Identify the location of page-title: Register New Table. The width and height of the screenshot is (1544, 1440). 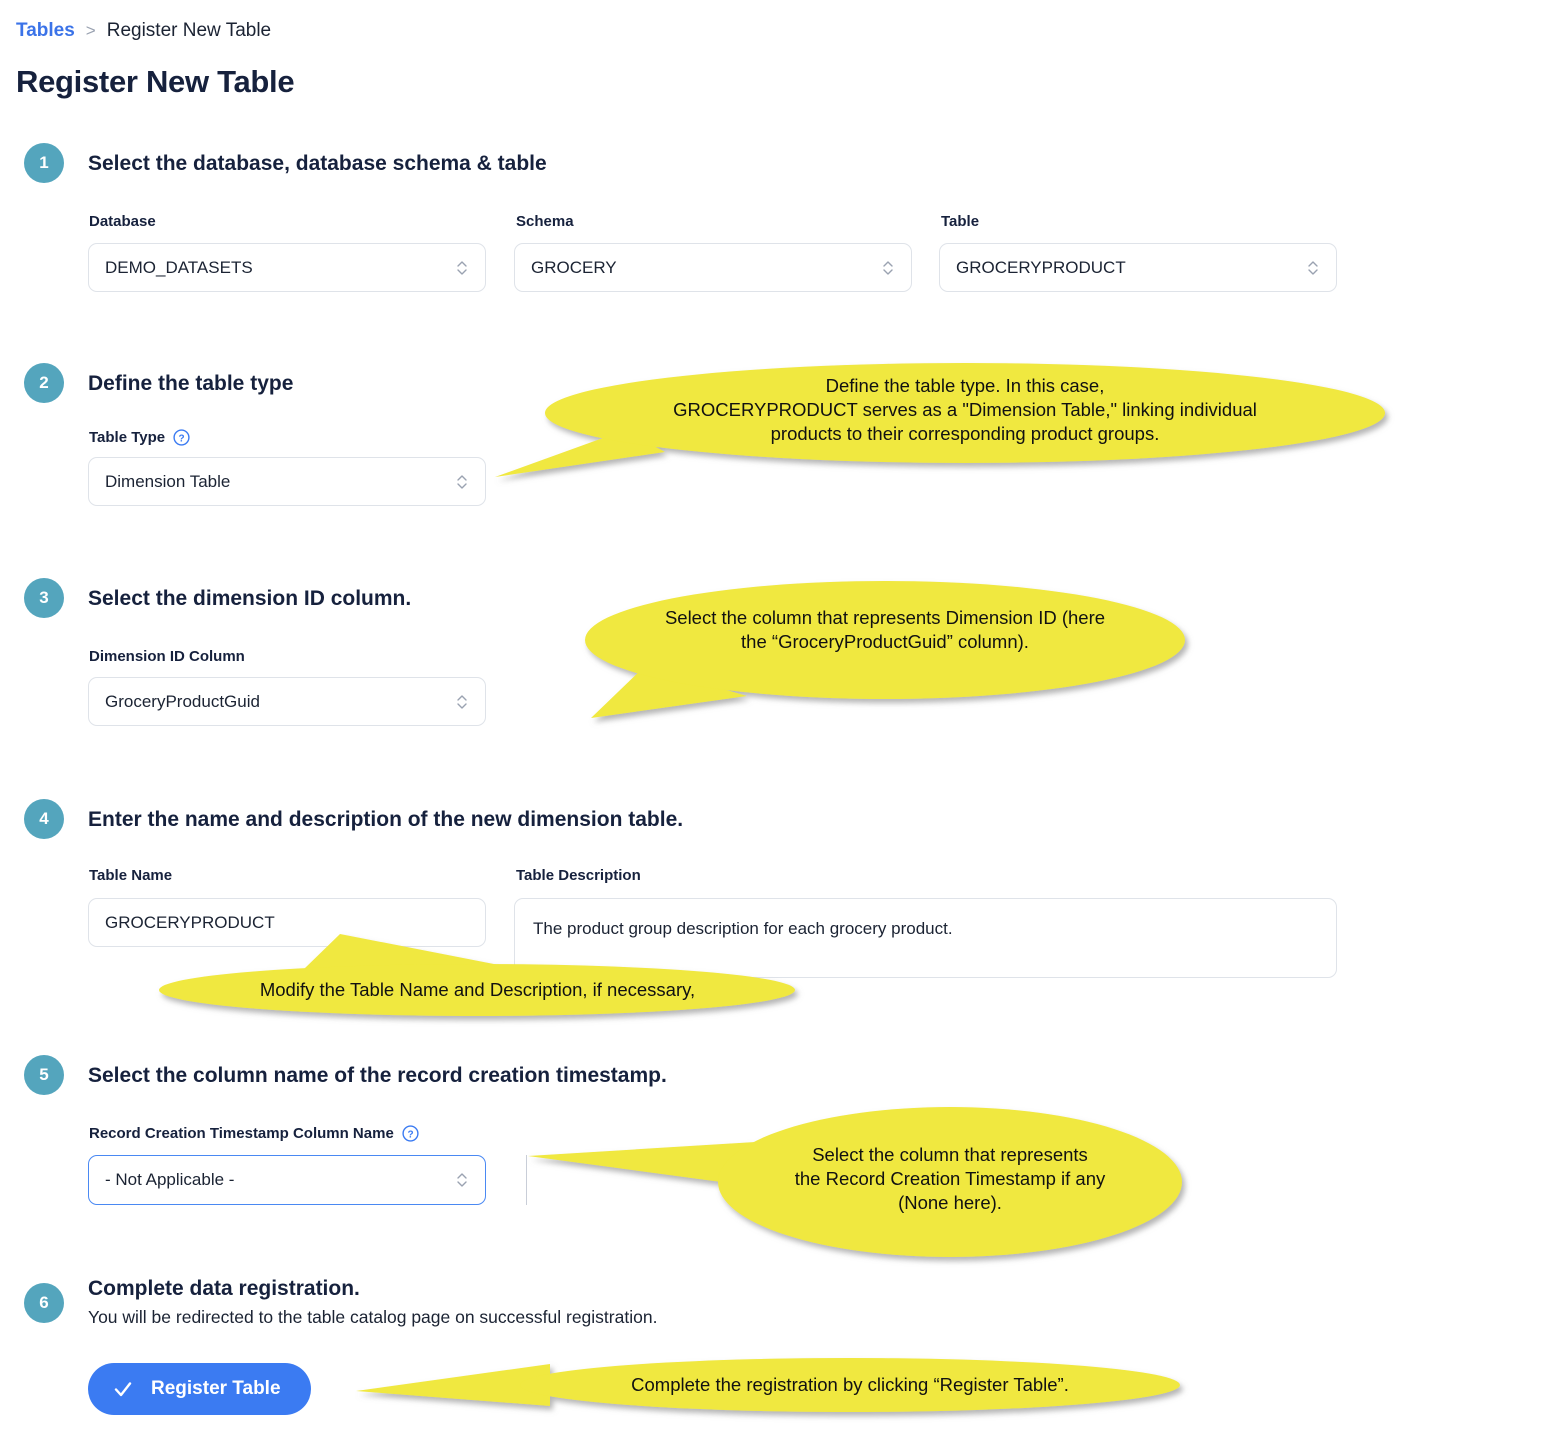
(155, 81).